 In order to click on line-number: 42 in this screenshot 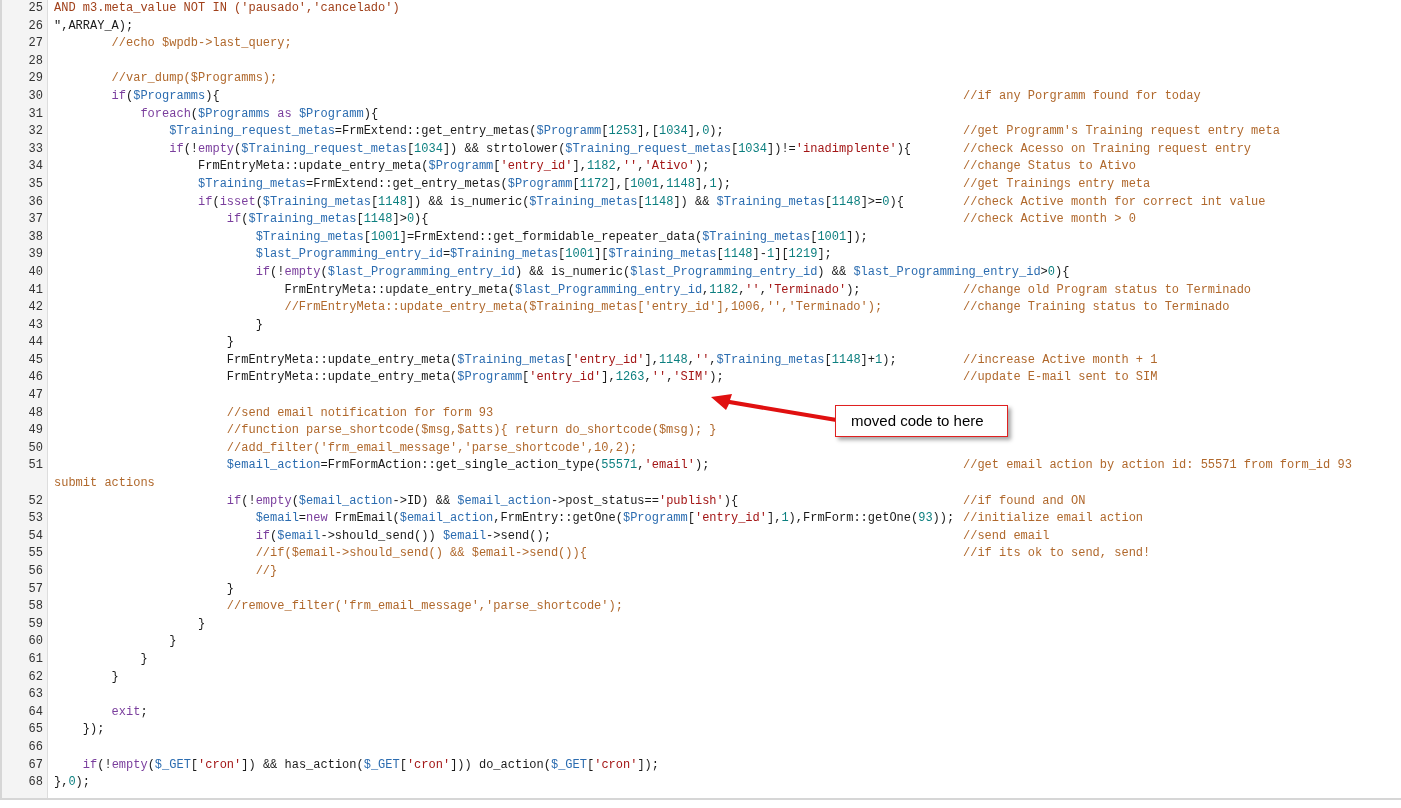, I will do `click(35, 308)`.